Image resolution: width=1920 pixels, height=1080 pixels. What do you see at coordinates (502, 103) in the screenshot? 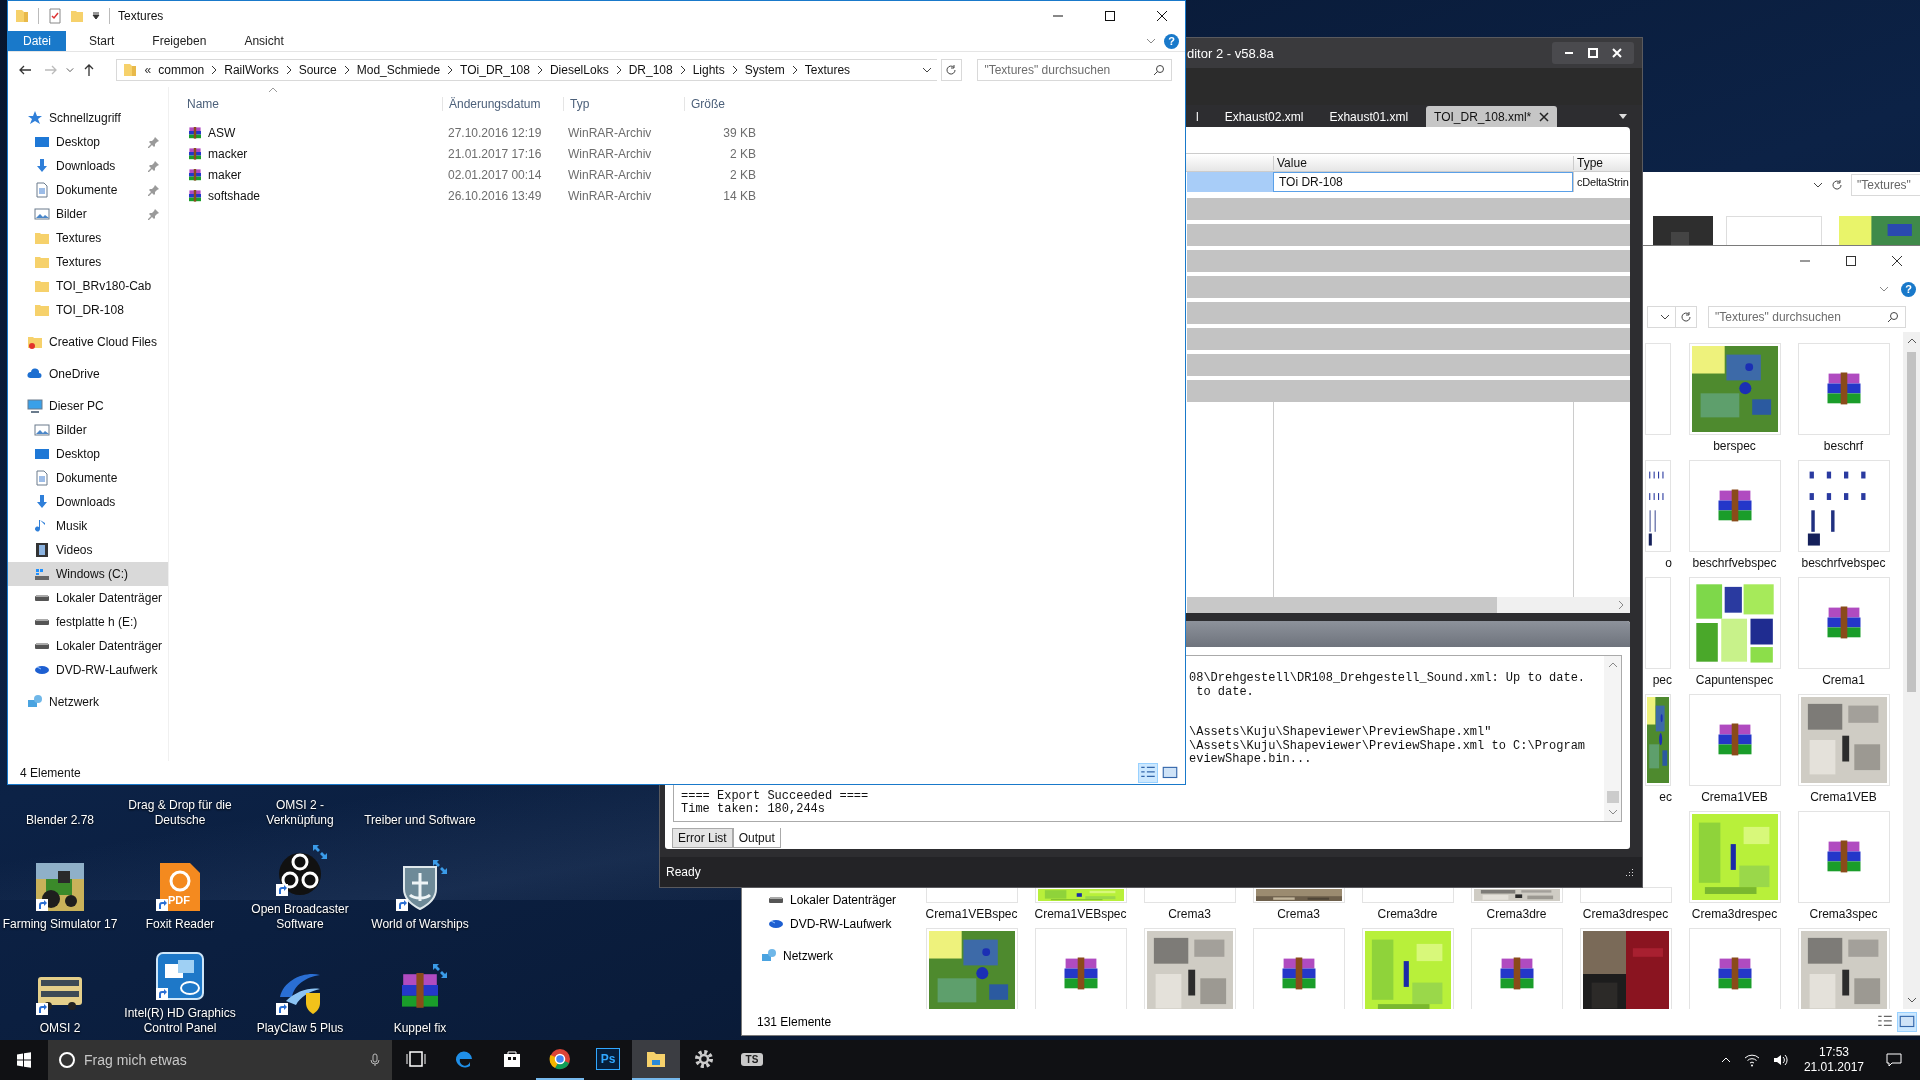
I see `column-header: Änderungsdatum` at bounding box center [502, 103].